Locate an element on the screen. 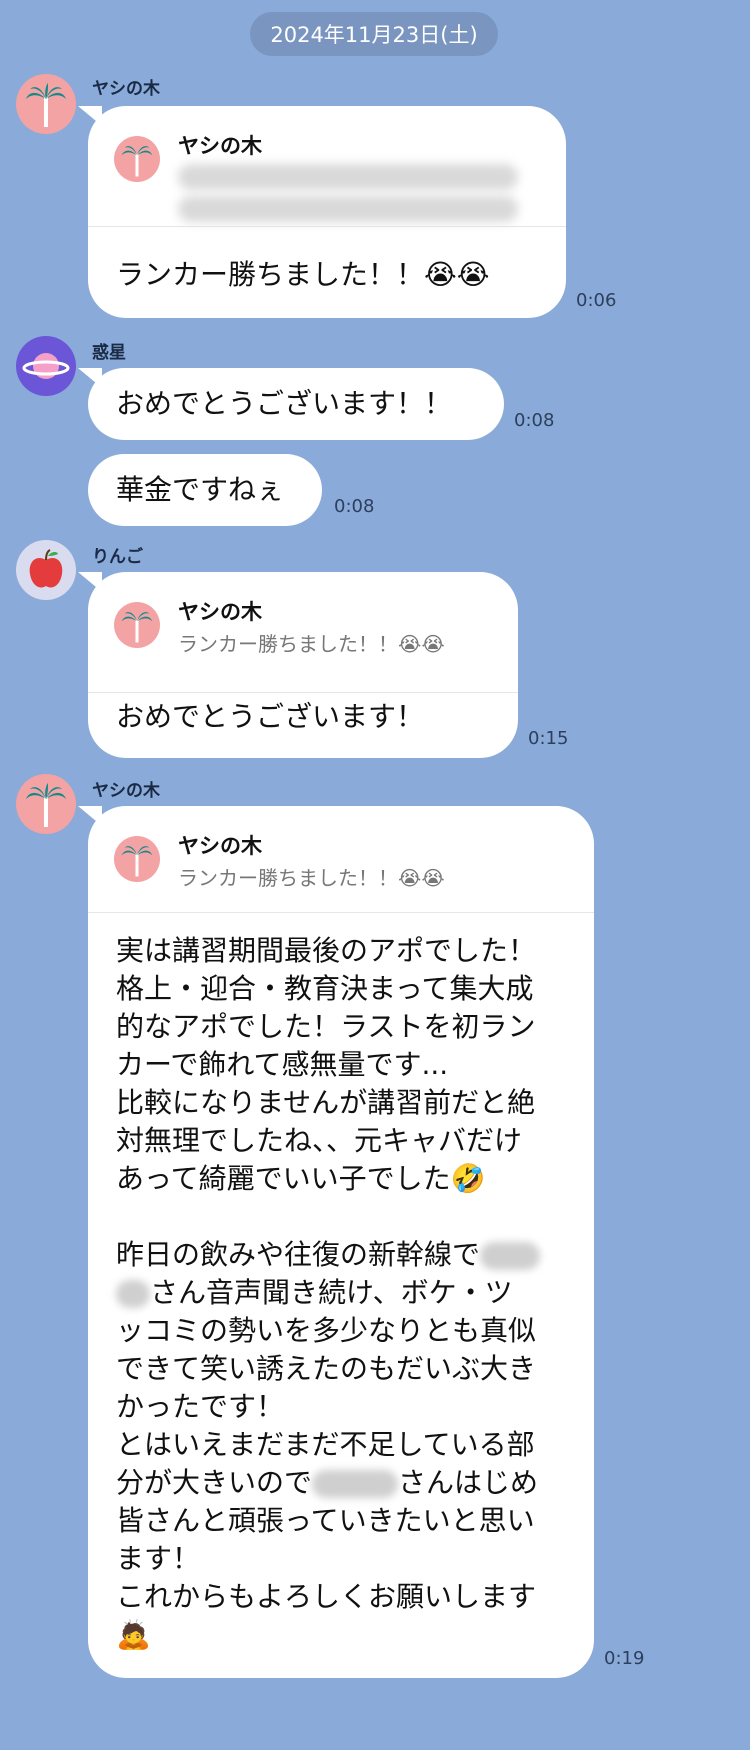 The image size is (750, 1750). message-line: 格上・迎合・教育決まって集大成 is located at coordinates (325, 988).